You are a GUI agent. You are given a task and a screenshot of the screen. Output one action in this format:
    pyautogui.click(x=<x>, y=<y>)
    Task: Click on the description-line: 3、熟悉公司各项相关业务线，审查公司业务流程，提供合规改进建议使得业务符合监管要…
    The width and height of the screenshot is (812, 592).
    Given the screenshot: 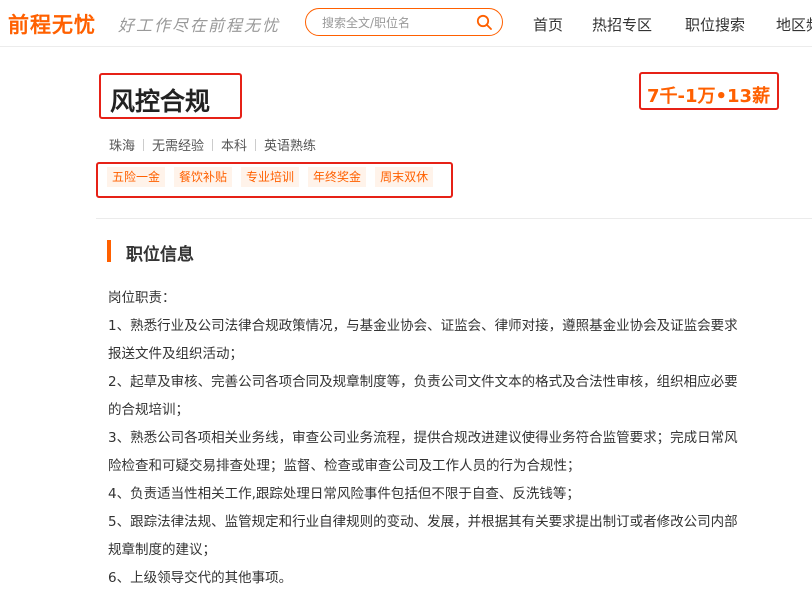 What is the action you would take?
    pyautogui.click(x=423, y=438)
    